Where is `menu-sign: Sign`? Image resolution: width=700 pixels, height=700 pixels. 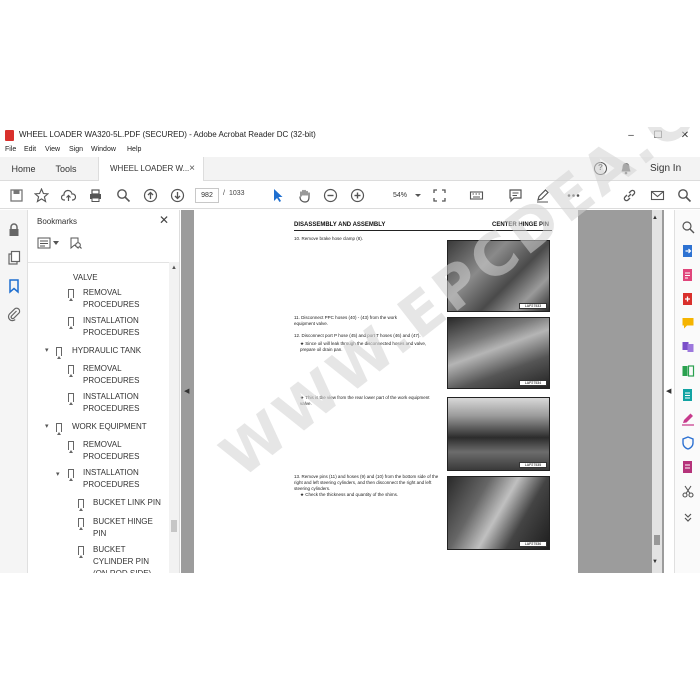
menu-sign: Sign is located at coordinates (76, 149).